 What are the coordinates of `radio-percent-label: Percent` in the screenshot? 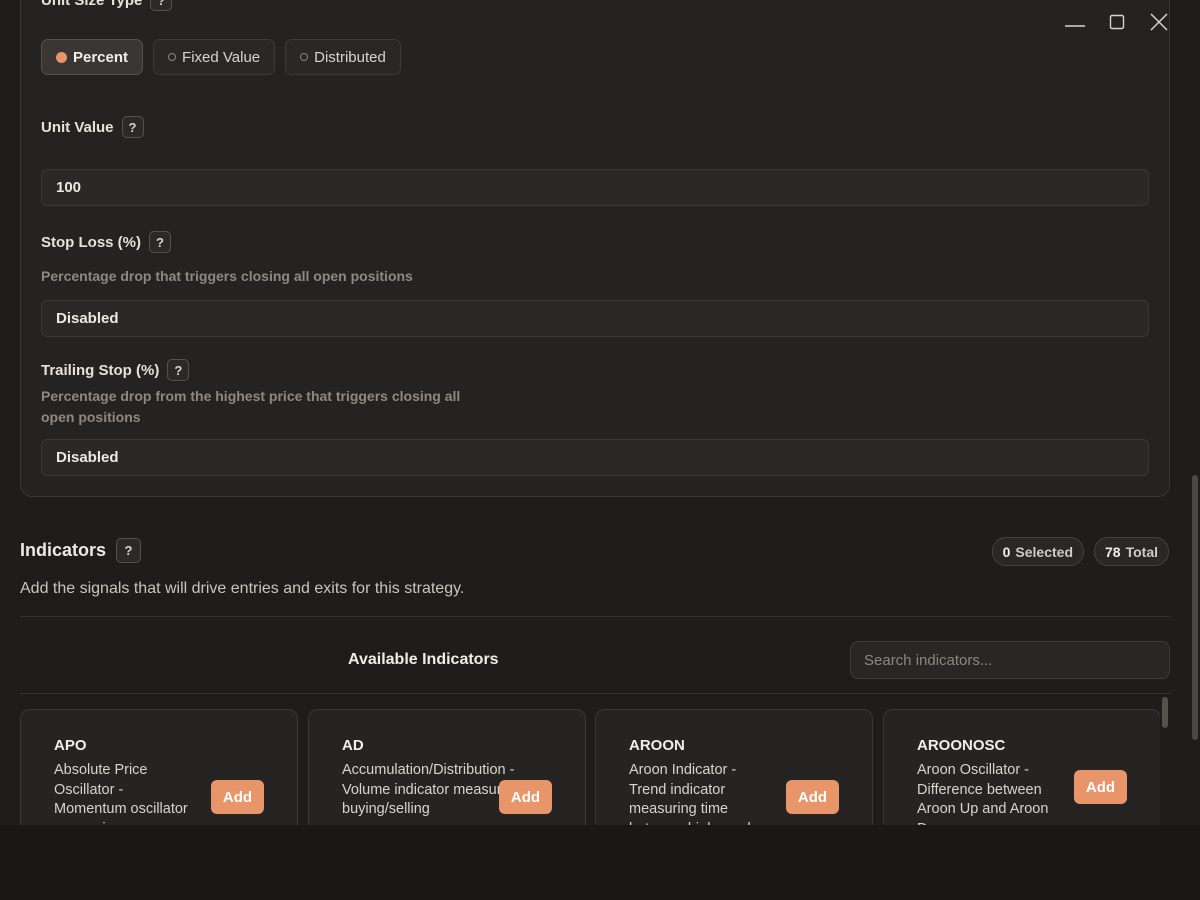 It's located at (101, 57).